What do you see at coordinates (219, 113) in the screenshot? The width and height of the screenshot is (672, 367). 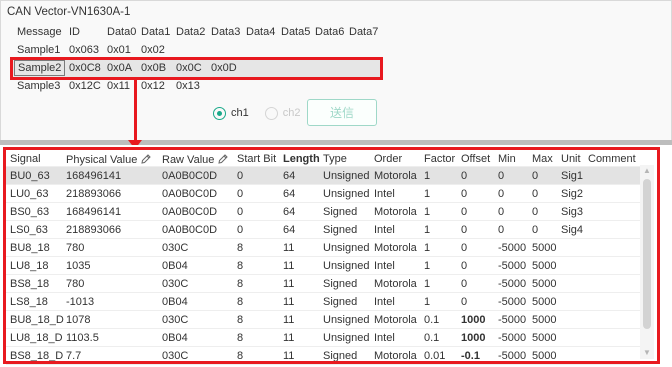 I see `ch1-radio` at bounding box center [219, 113].